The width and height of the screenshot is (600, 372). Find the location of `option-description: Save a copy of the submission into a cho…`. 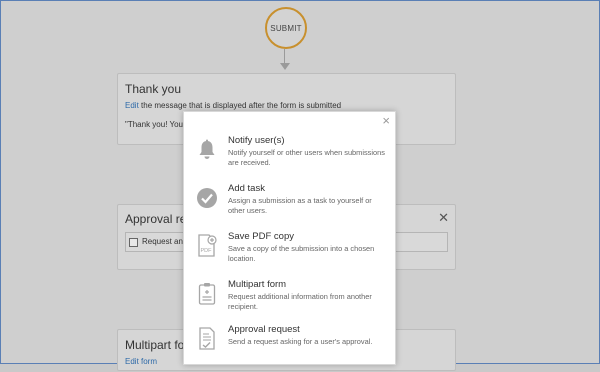

option-description: Save a copy of the submission into a cho… is located at coordinates (301, 253).